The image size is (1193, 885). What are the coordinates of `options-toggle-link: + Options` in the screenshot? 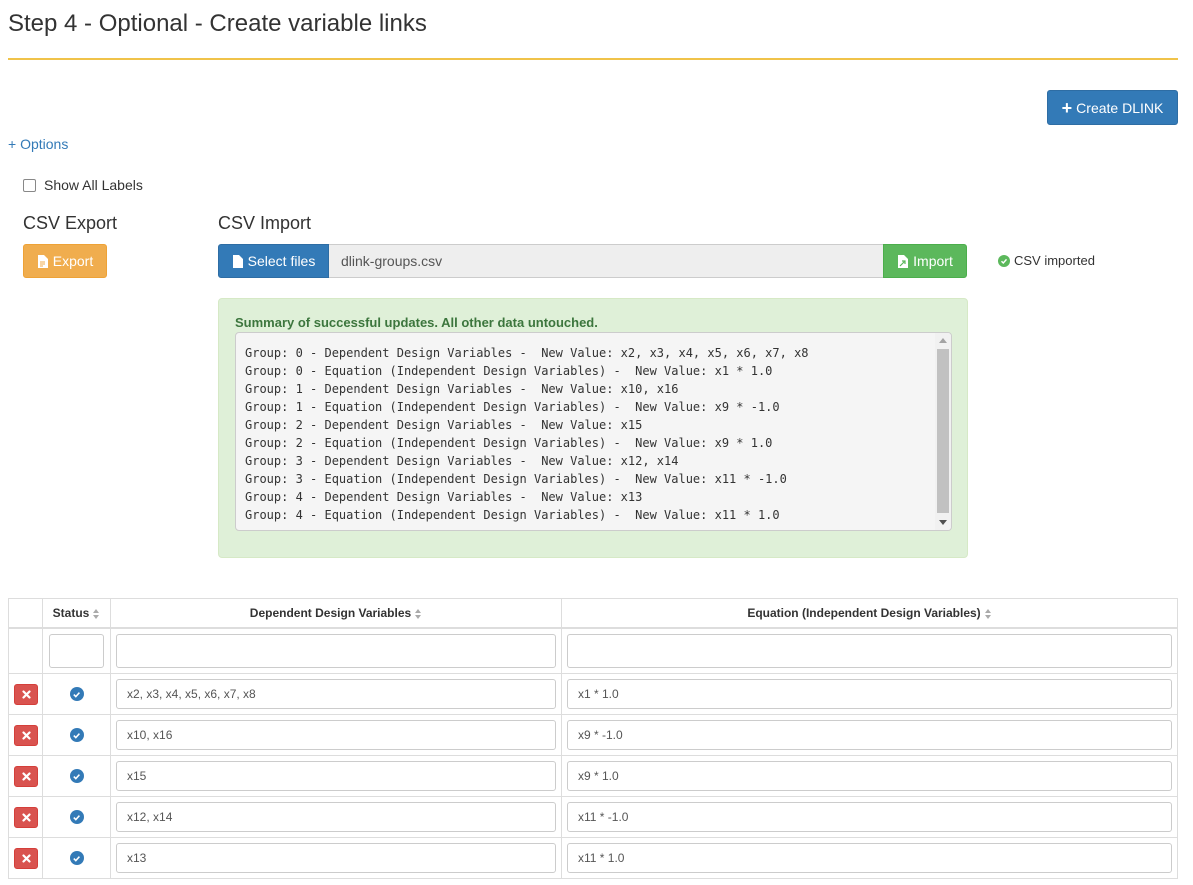 It's located at (38, 144).